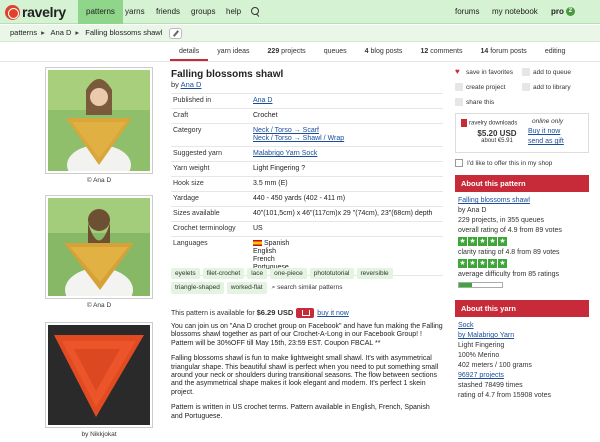 The width and height of the screenshot is (600, 442). Describe the element at coordinates (546, 141) in the screenshot. I see `send-gift-link: send as gift` at that location.